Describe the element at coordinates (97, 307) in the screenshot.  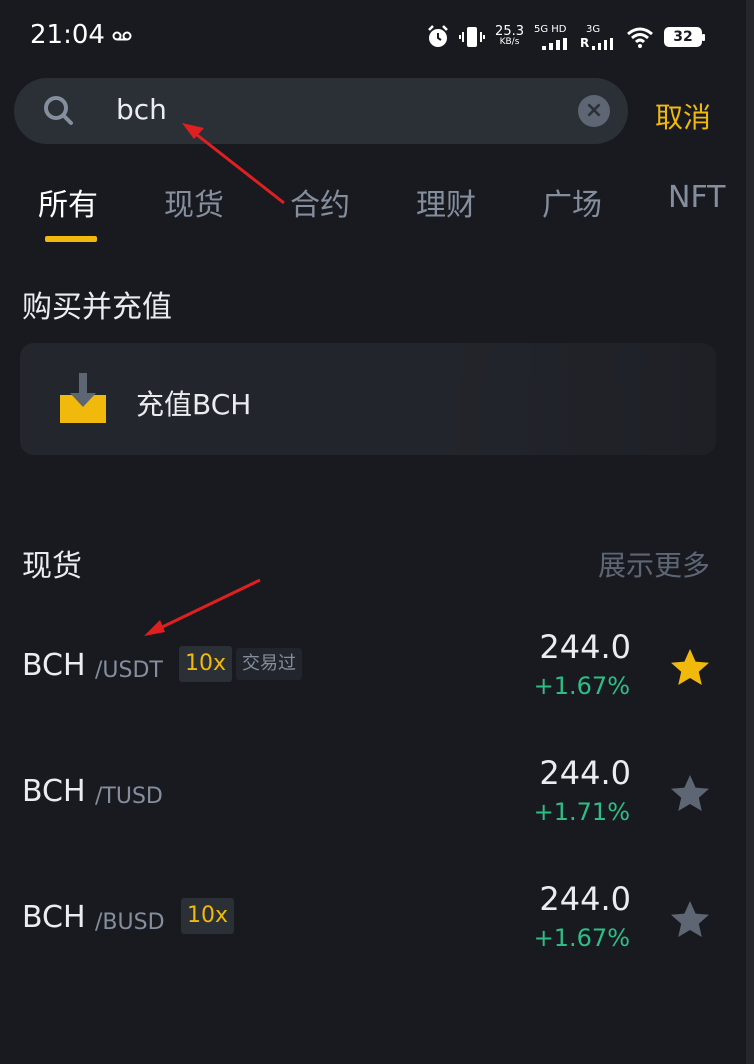
I see `buy-section-title: 购买并充值` at that location.